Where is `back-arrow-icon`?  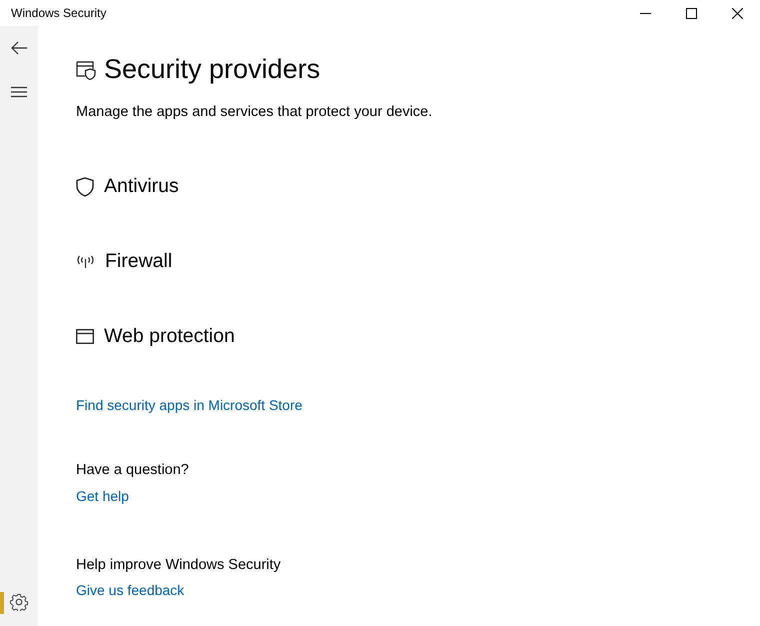 back-arrow-icon is located at coordinates (19, 48).